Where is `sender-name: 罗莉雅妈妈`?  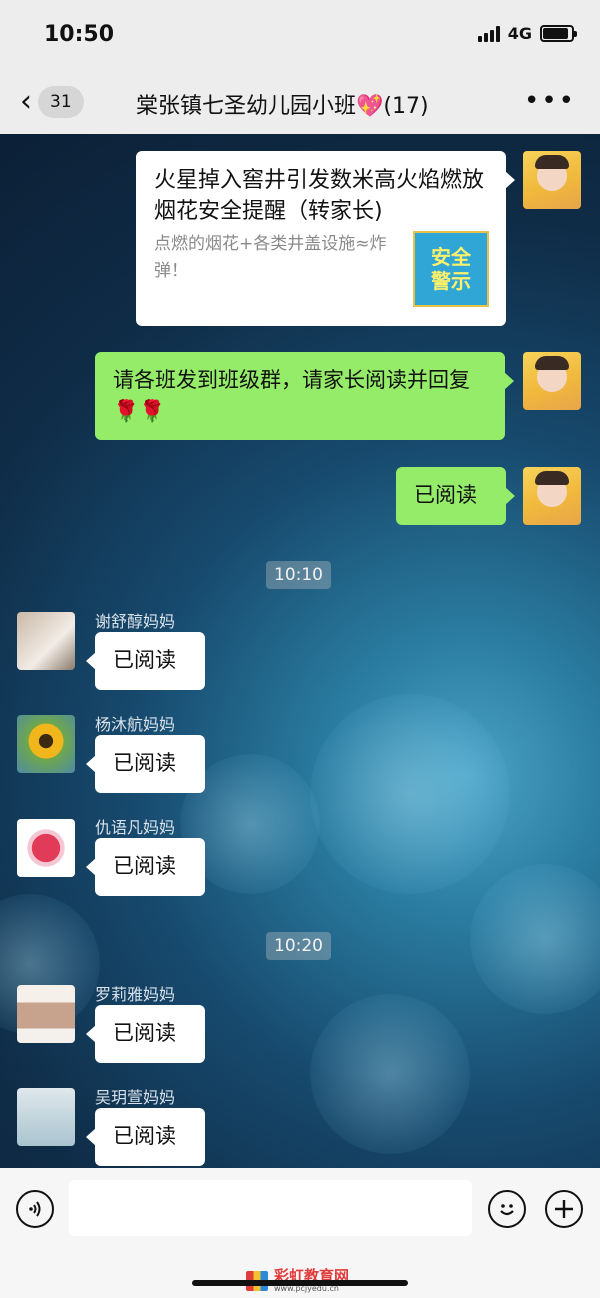
sender-name: 罗莉雅妈妈 is located at coordinates (135, 994).